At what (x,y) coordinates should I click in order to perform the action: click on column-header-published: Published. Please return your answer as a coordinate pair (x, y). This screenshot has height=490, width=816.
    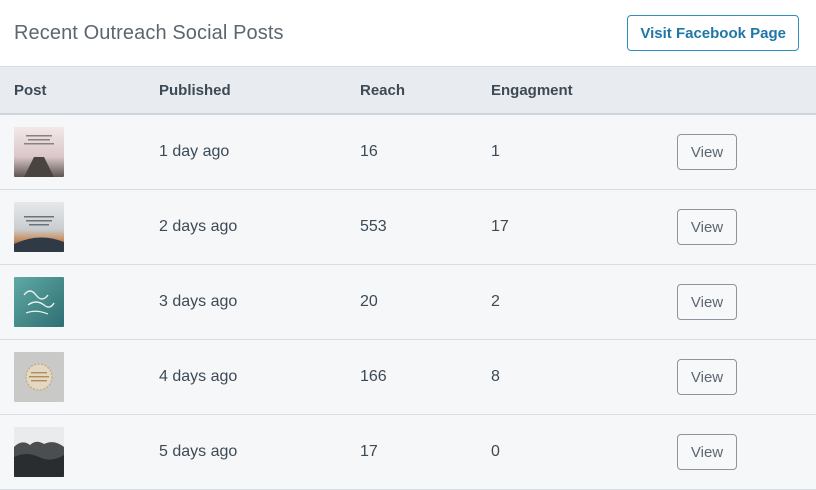
    Looking at the image, I should click on (195, 90).